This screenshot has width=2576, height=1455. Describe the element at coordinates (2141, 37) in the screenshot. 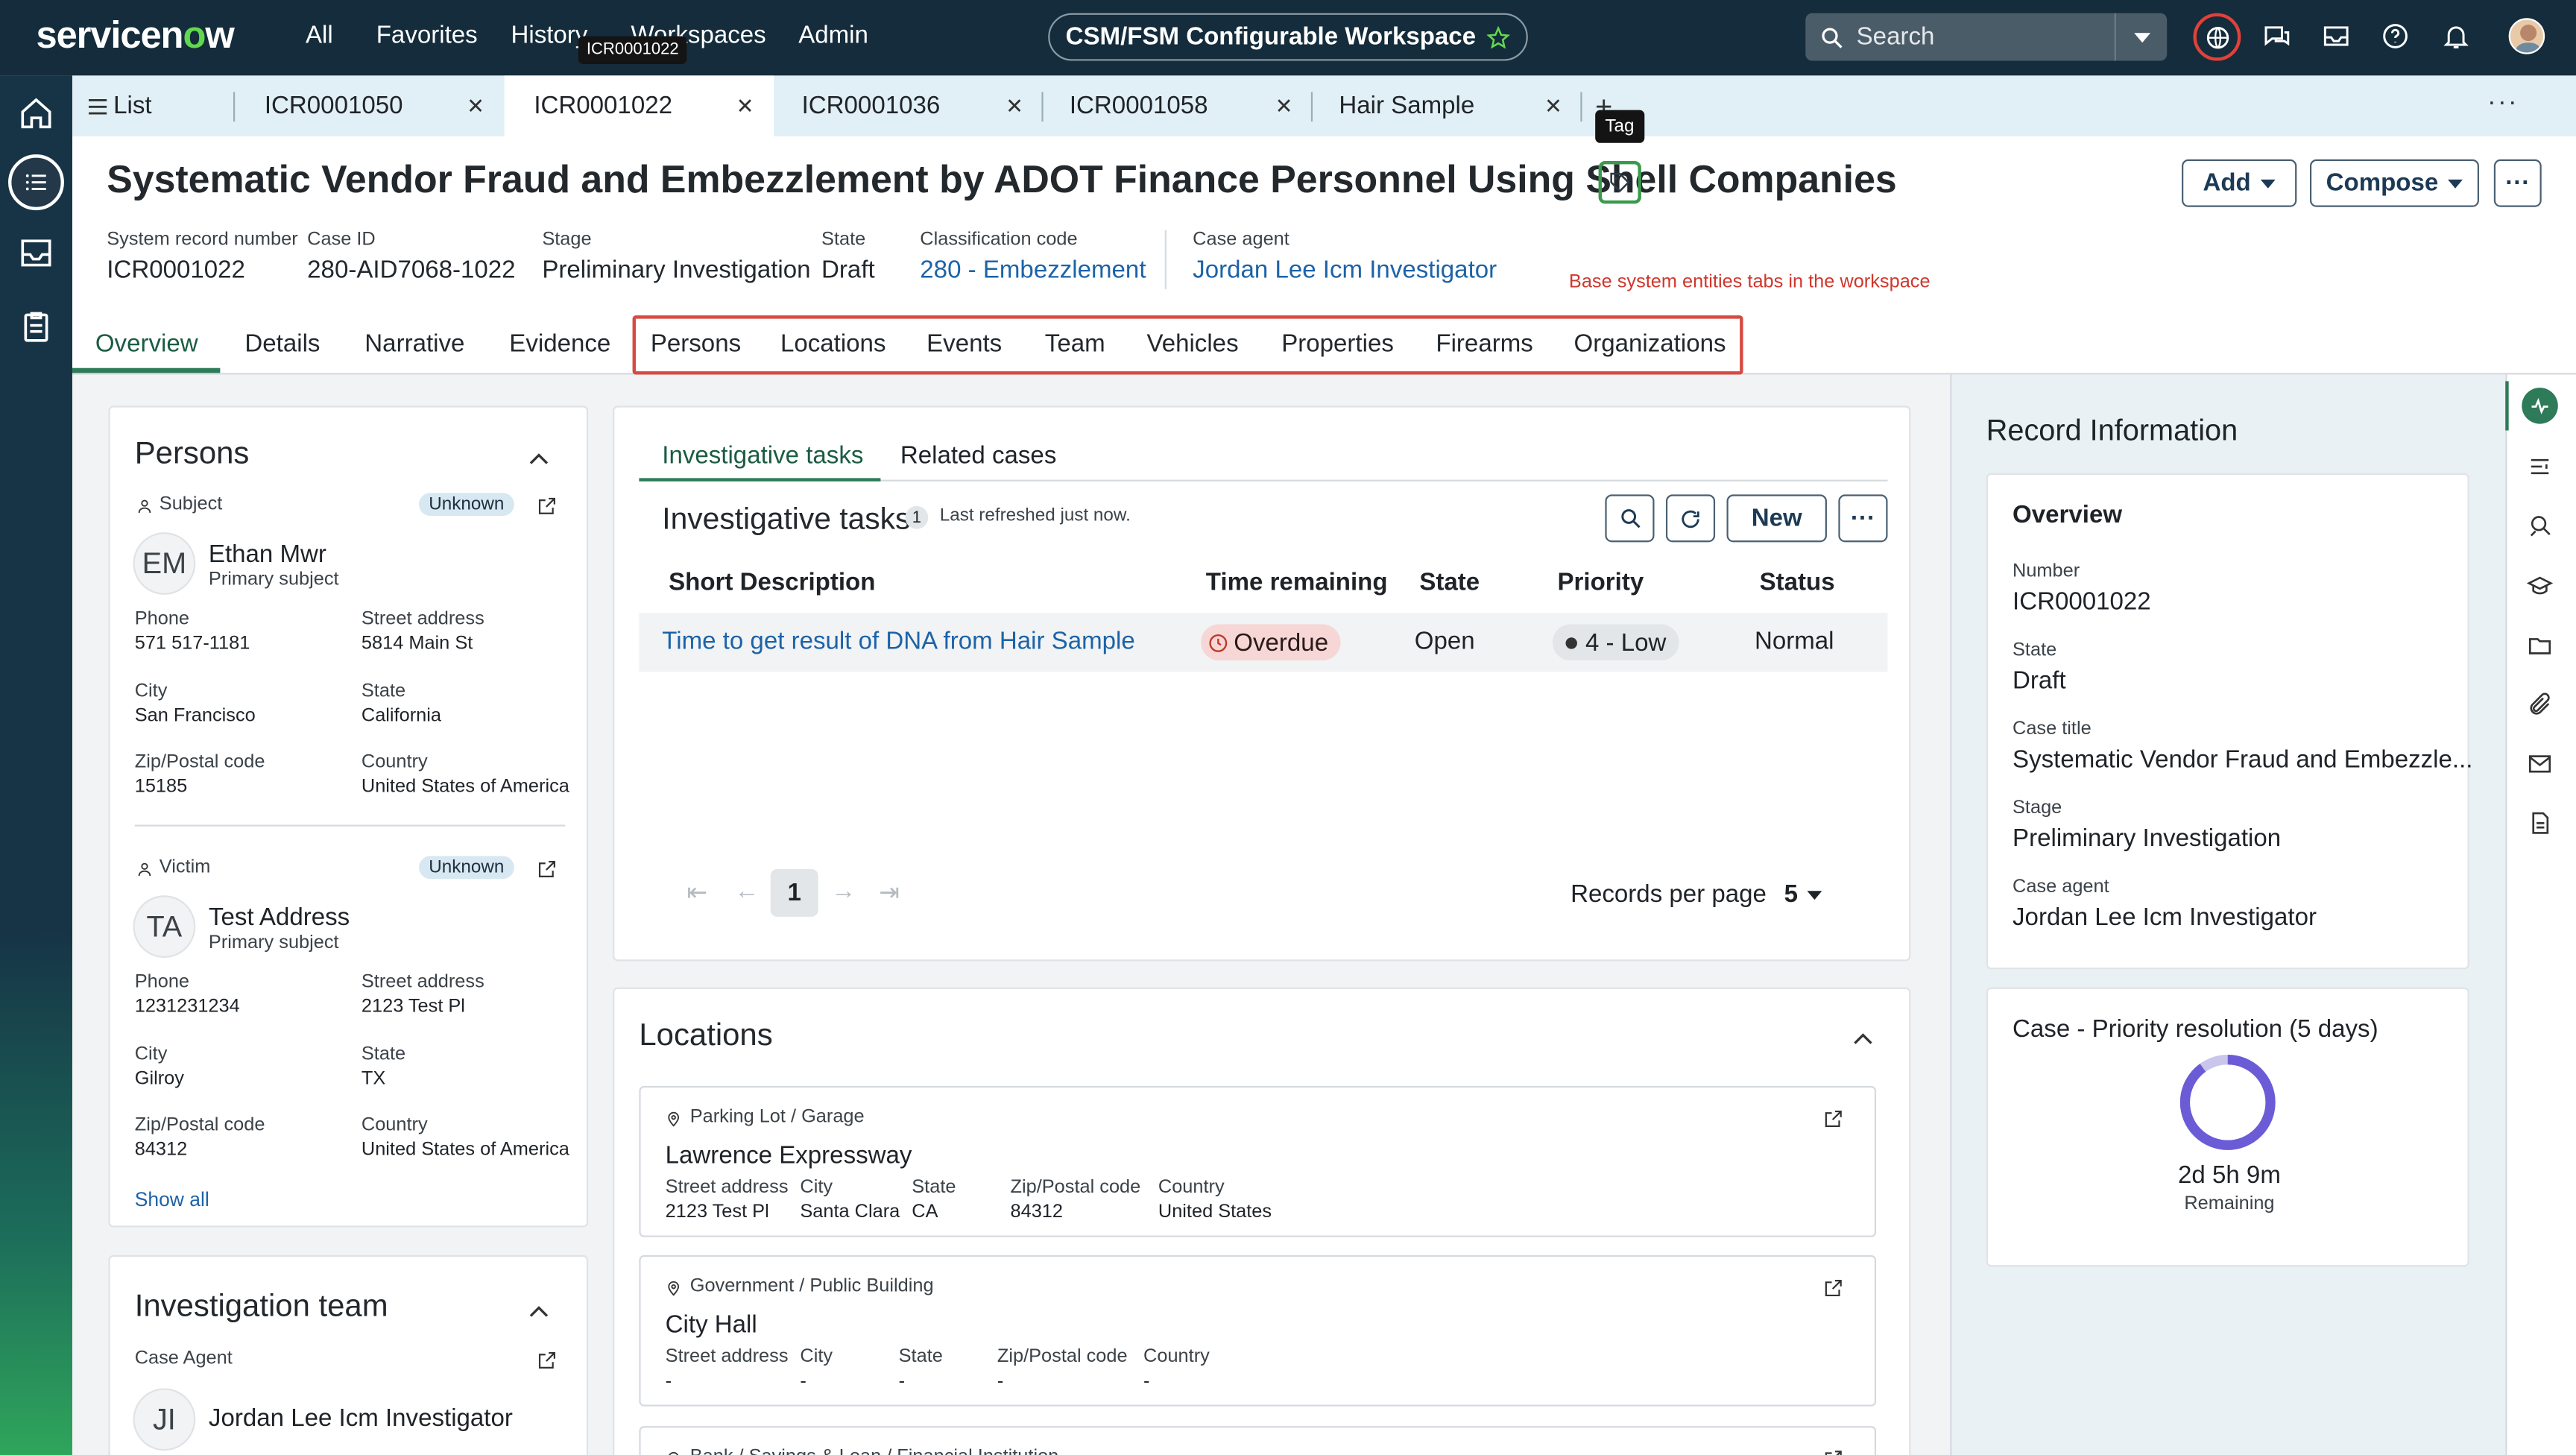

I see `search-scope-dropdown` at that location.